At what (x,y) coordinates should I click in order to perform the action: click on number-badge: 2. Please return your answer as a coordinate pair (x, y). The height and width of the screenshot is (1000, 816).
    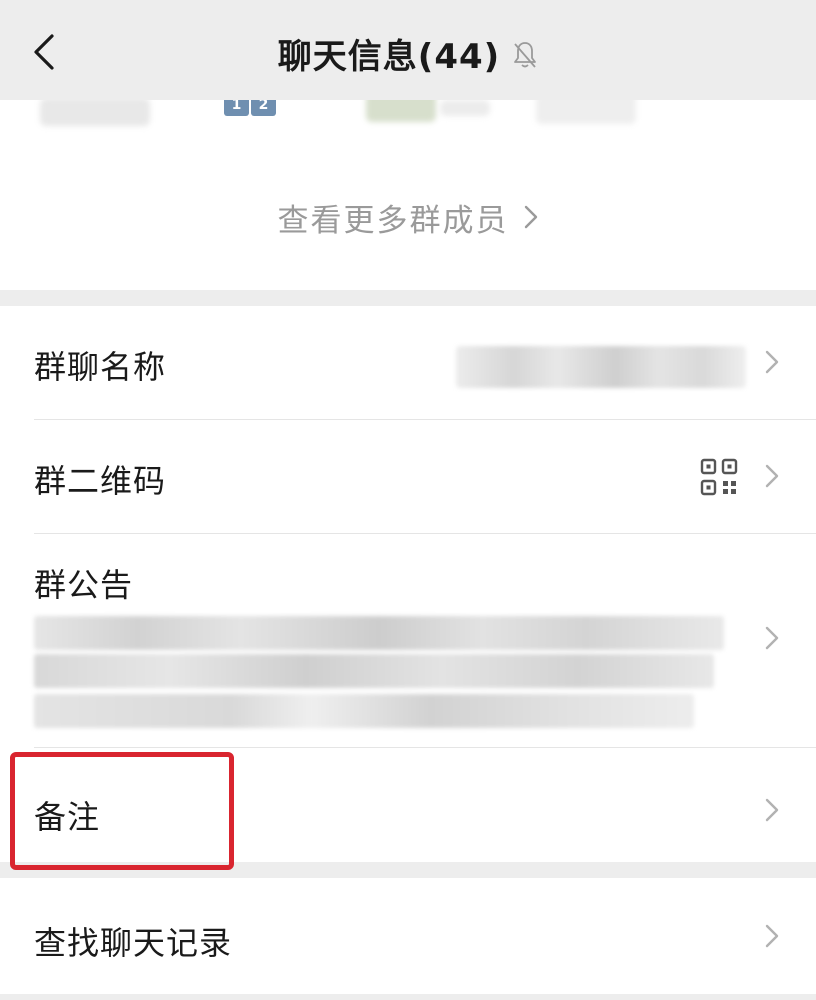
    Looking at the image, I should click on (263, 108).